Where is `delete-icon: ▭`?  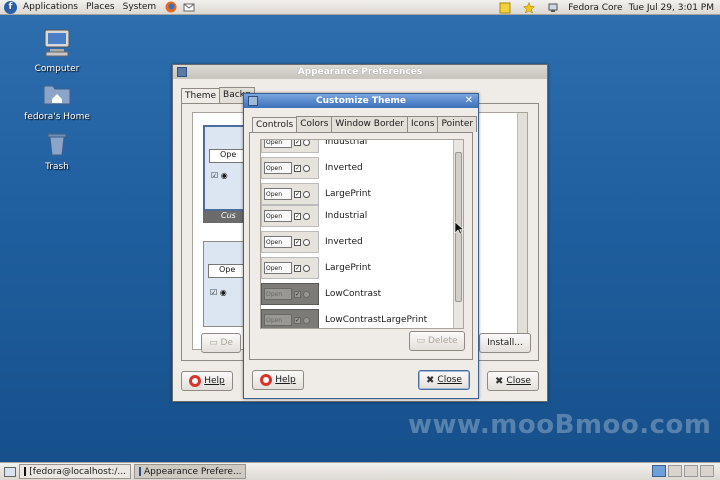 delete-icon: ▭ is located at coordinates (420, 341).